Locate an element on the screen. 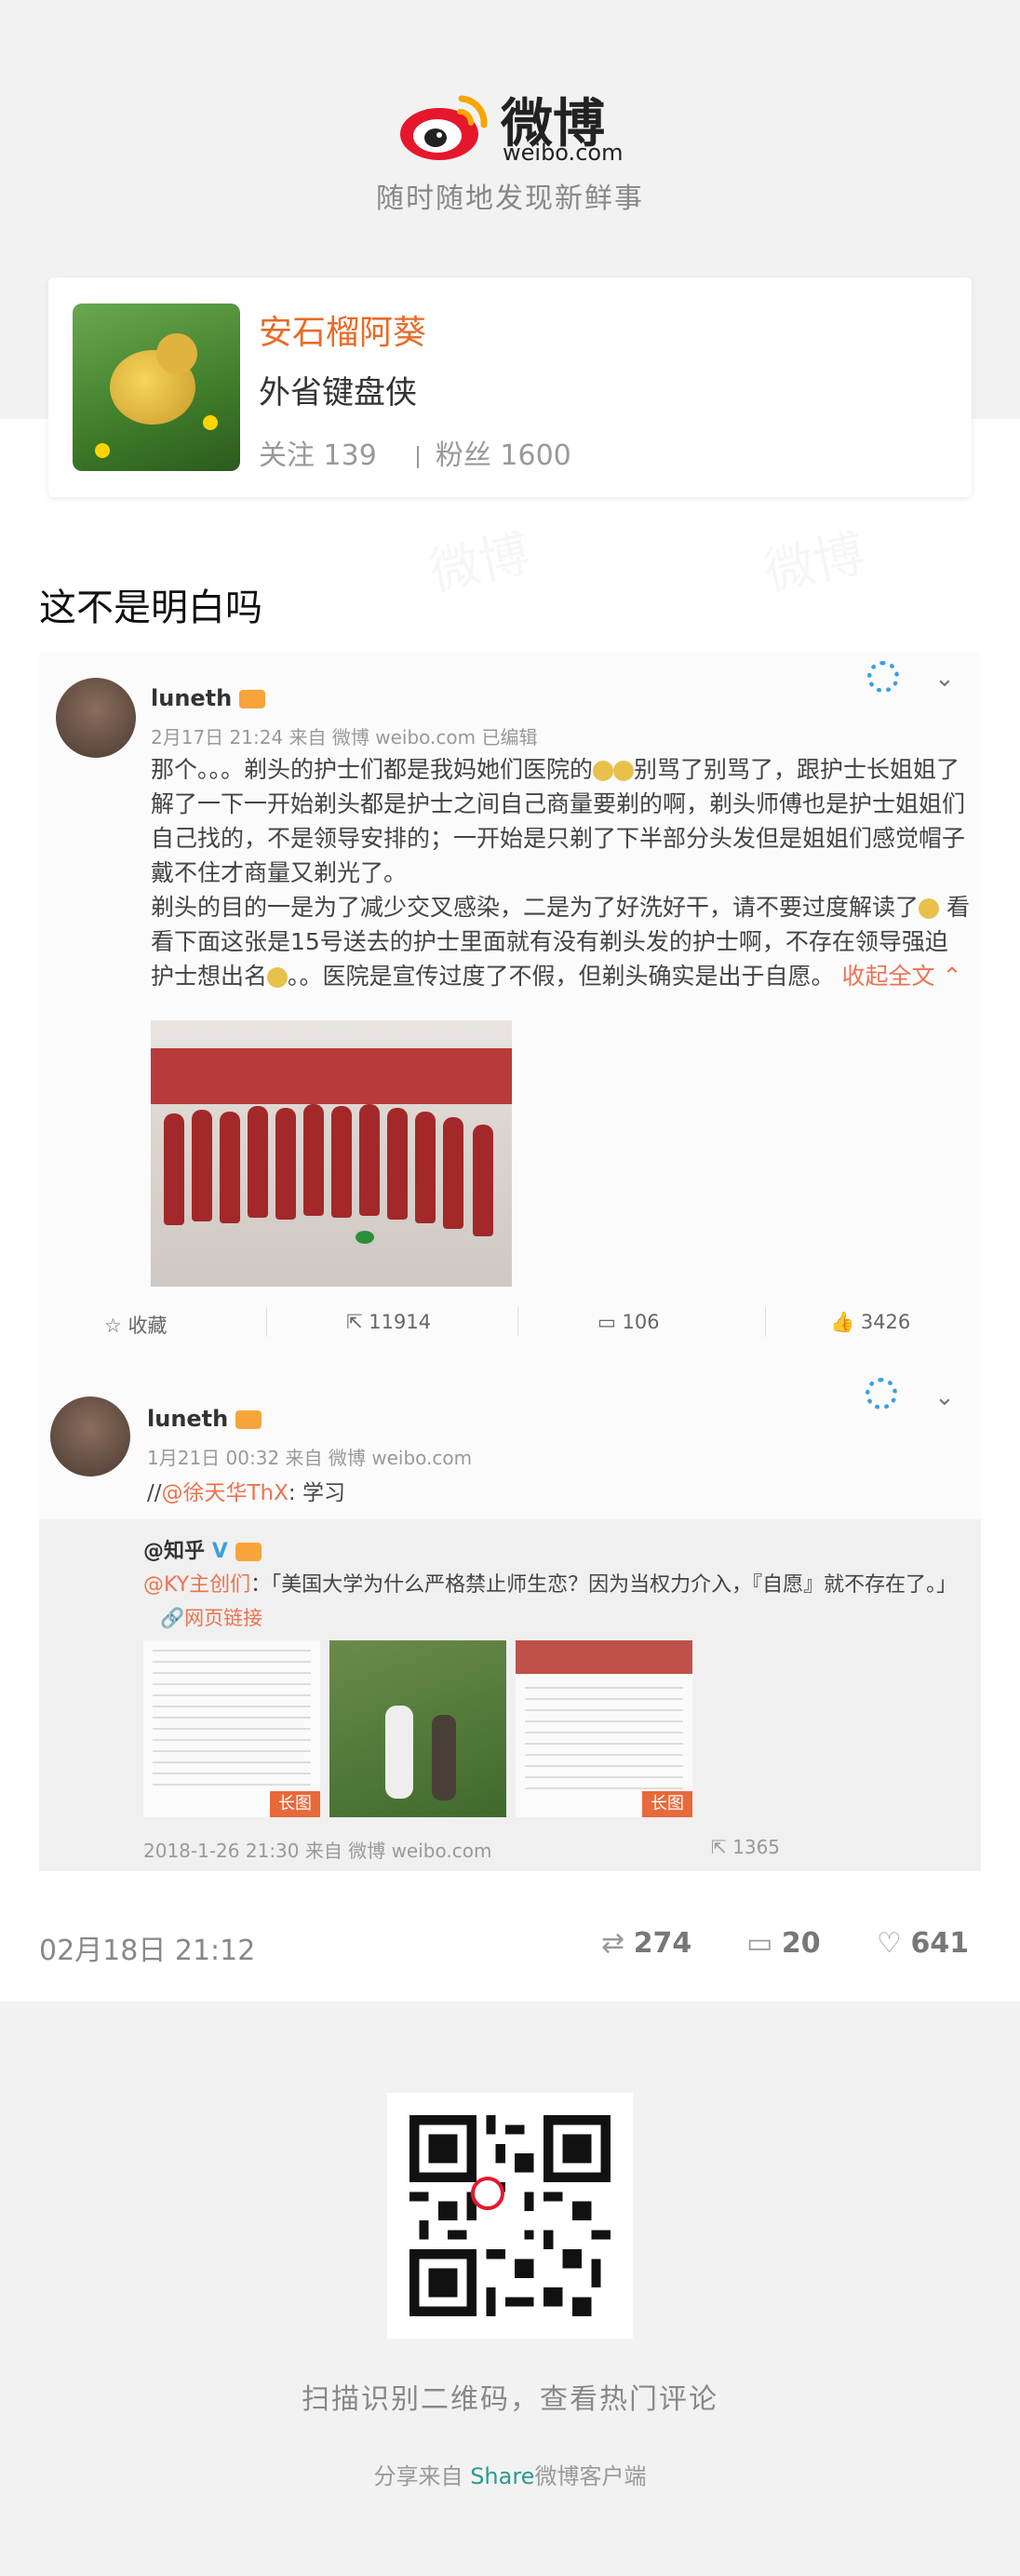 This screenshot has width=1020, height=2576. share-app-name: Share is located at coordinates (502, 2476).